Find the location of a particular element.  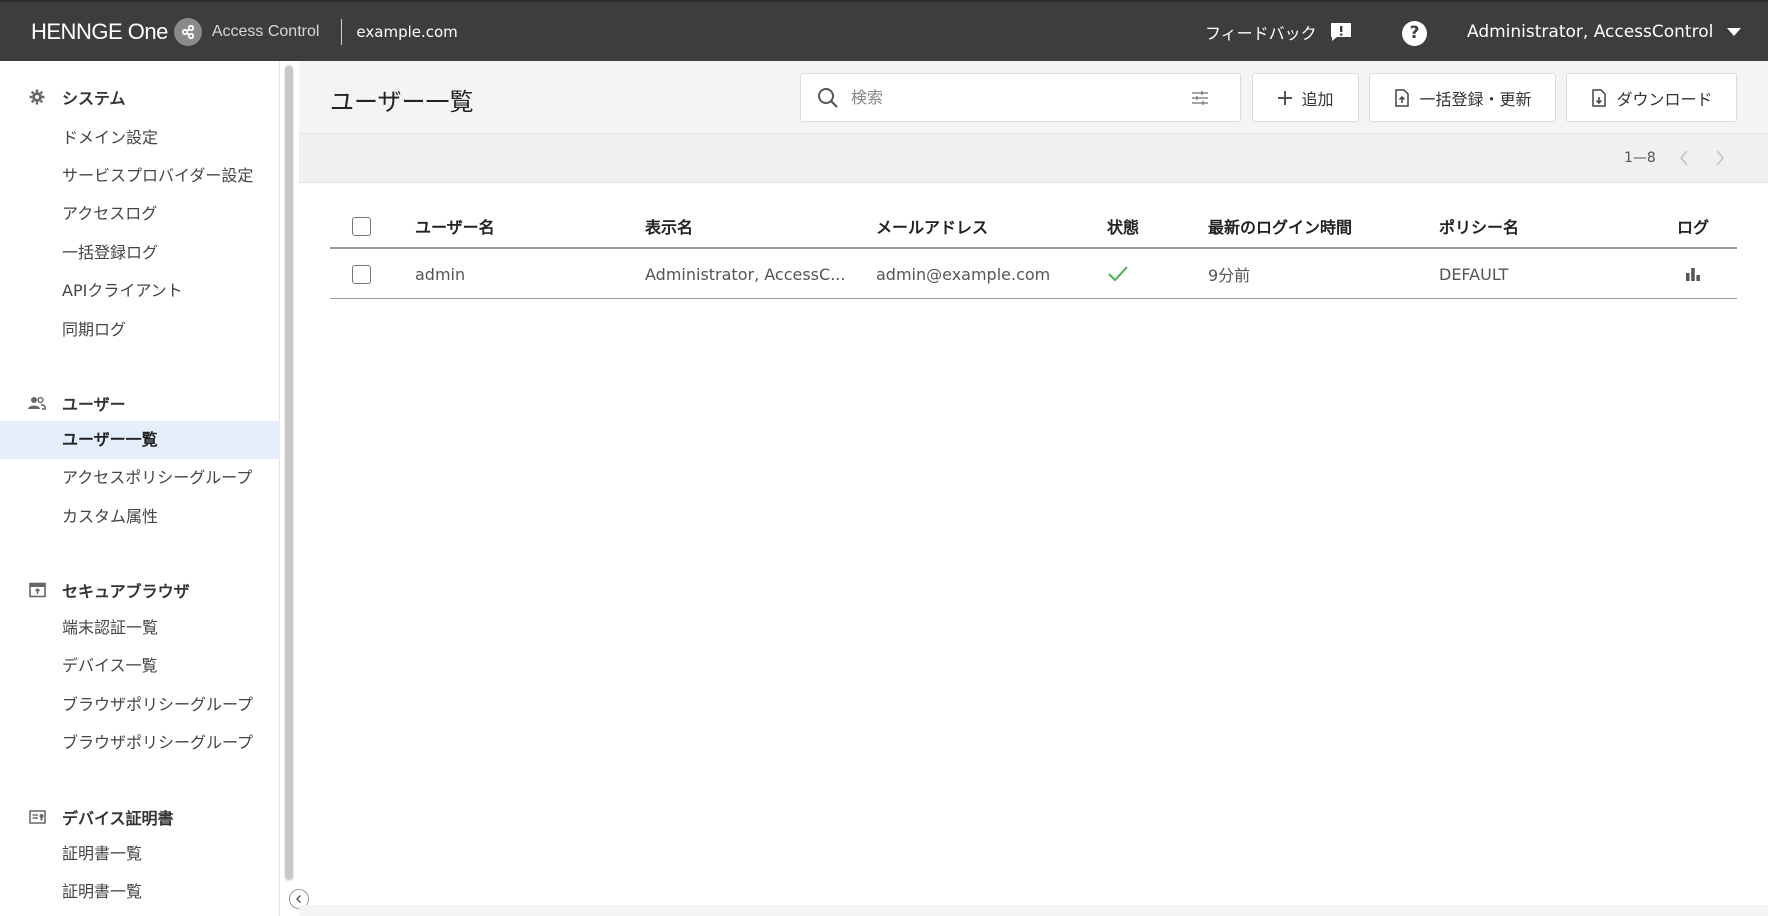

section-title: デバイス証明書 is located at coordinates (118, 818).